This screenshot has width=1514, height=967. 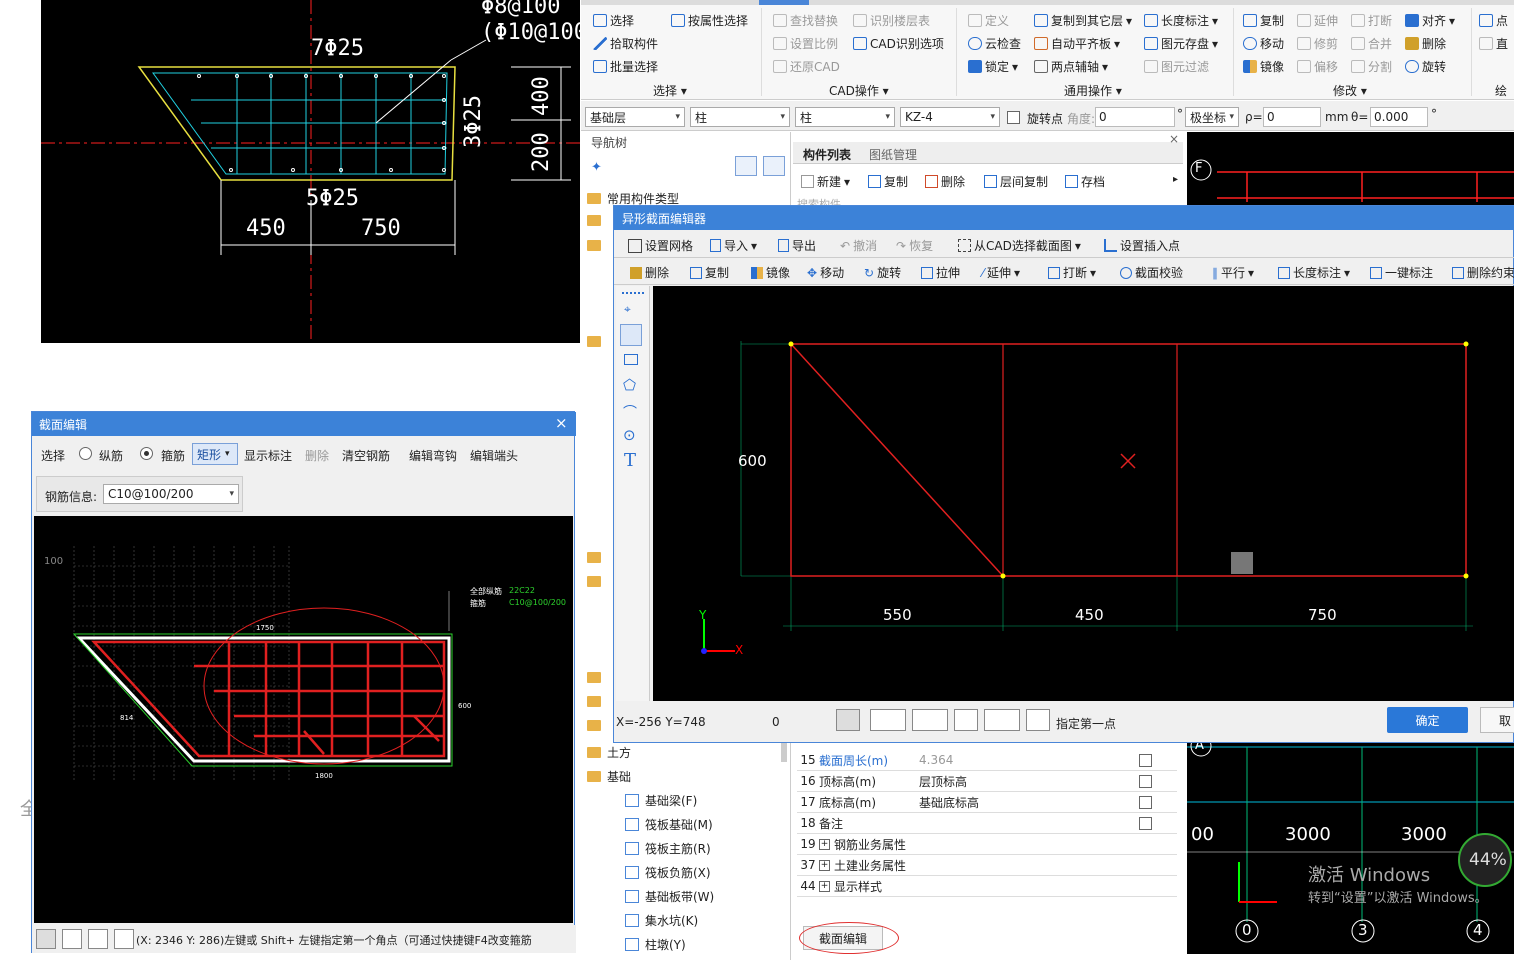 What do you see at coordinates (625, 66) in the screenshot?
I see `batch-select-button: 批量选择` at bounding box center [625, 66].